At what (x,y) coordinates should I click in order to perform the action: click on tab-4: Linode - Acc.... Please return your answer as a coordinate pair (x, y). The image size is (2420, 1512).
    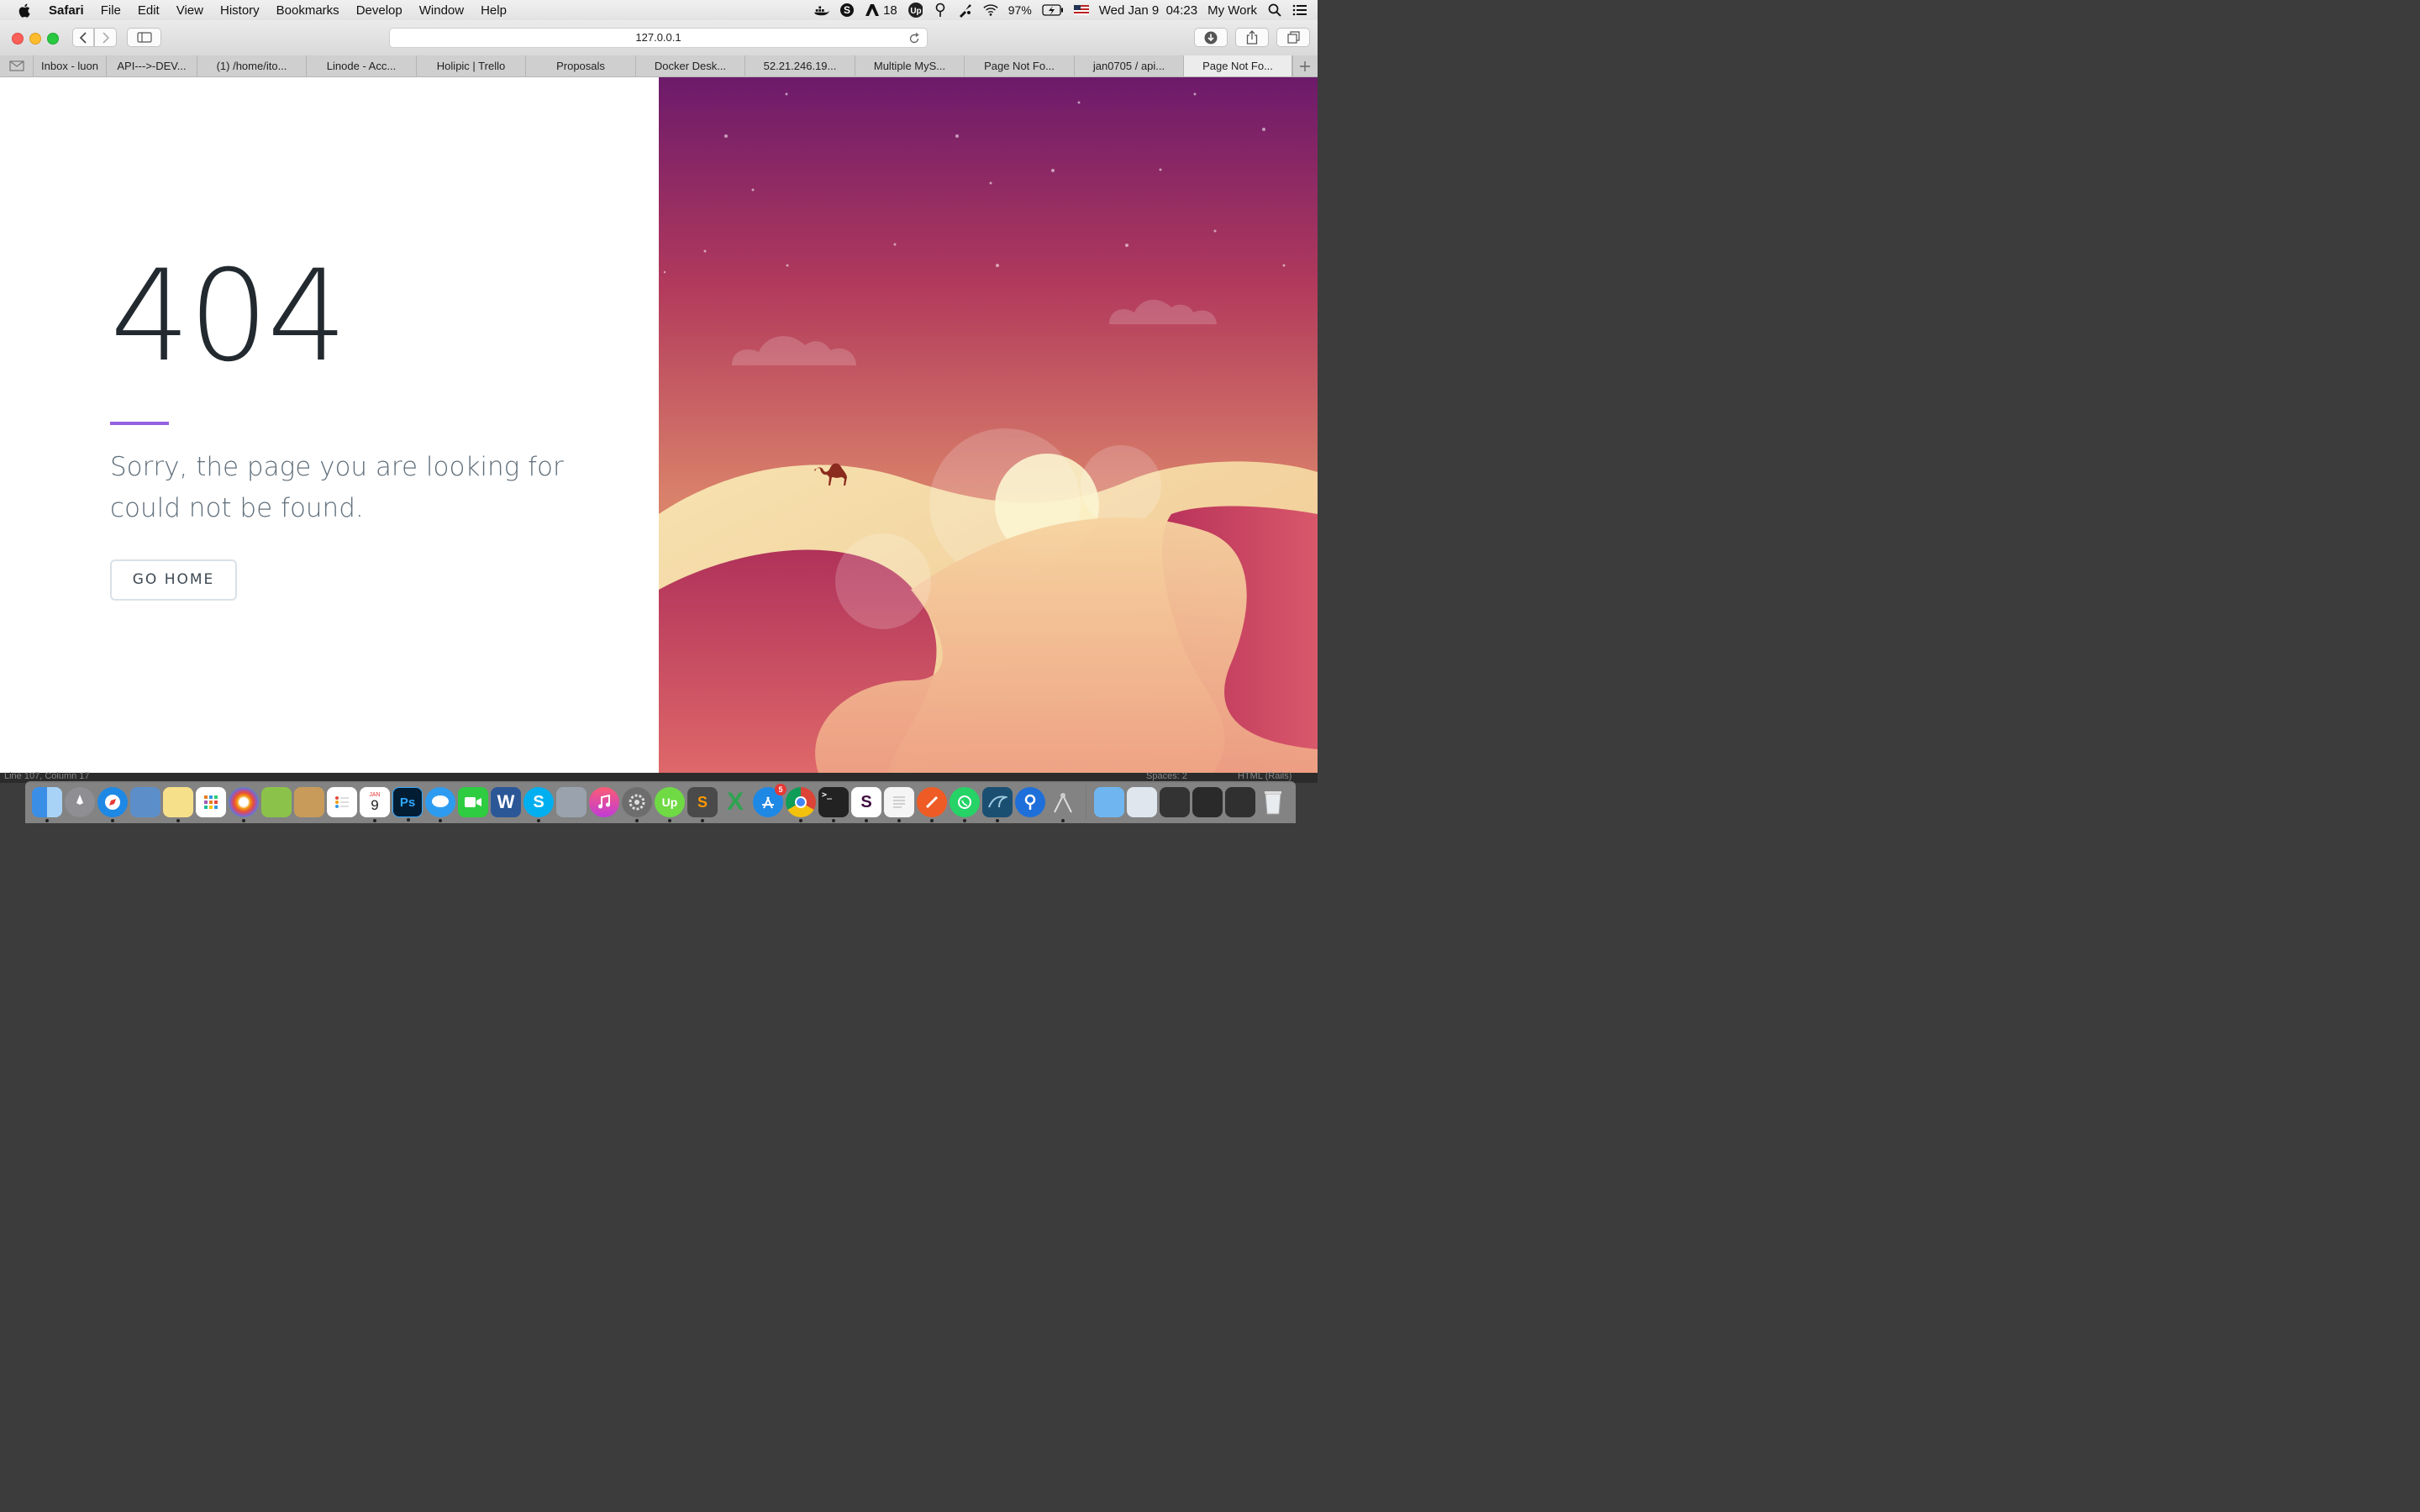
    Looking at the image, I should click on (362, 65).